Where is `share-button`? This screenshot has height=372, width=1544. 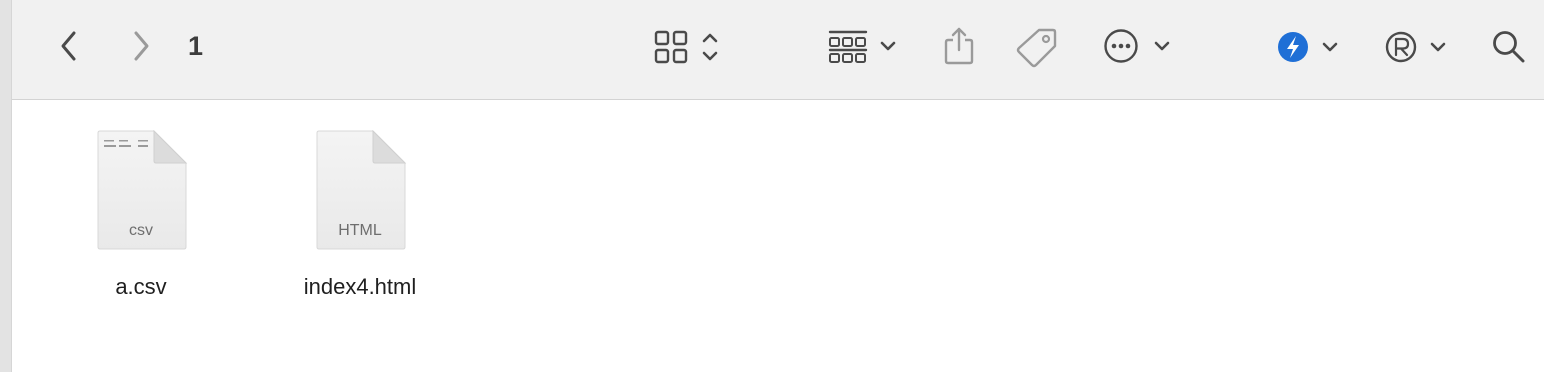 share-button is located at coordinates (959, 46).